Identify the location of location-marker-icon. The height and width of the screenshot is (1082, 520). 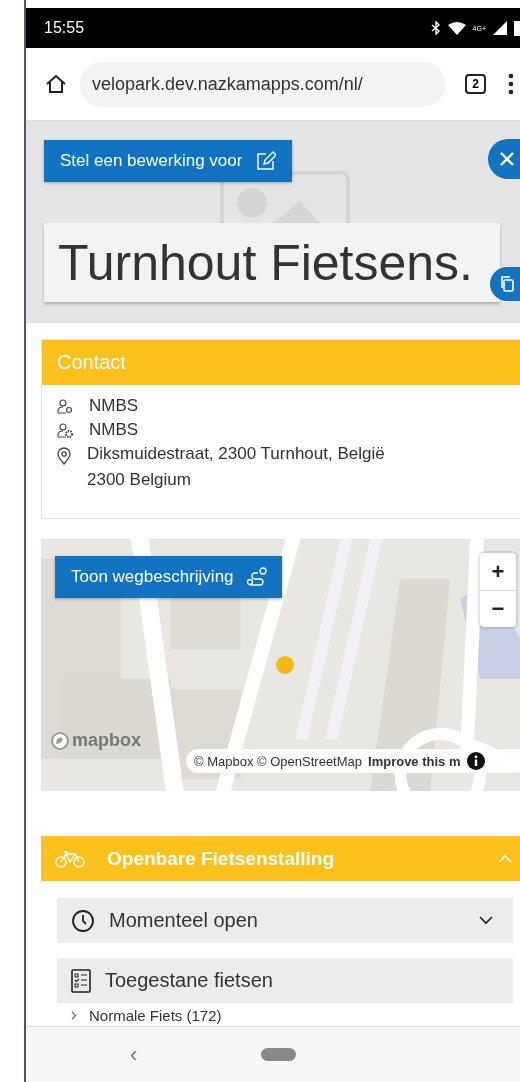
(285, 665).